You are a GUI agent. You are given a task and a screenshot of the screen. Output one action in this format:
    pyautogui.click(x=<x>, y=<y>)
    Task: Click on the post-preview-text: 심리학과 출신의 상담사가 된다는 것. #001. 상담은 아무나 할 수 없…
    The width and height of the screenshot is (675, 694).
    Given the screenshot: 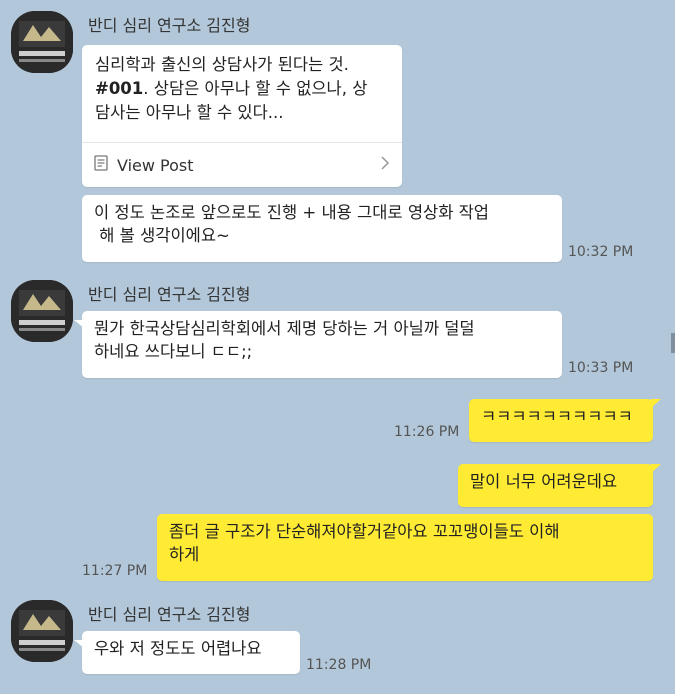 What is the action you would take?
    pyautogui.click(x=245, y=89)
    